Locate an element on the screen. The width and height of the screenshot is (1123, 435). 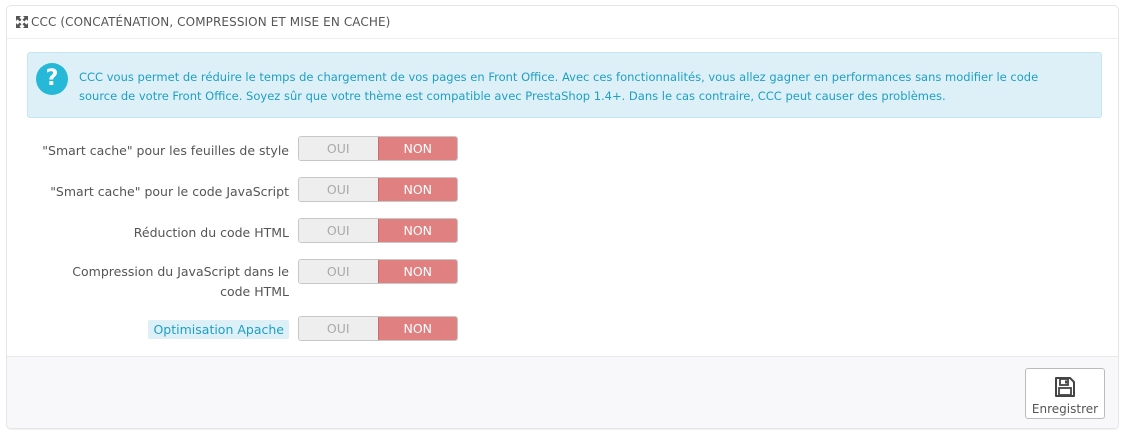
question-icon: ? is located at coordinates (52, 79).